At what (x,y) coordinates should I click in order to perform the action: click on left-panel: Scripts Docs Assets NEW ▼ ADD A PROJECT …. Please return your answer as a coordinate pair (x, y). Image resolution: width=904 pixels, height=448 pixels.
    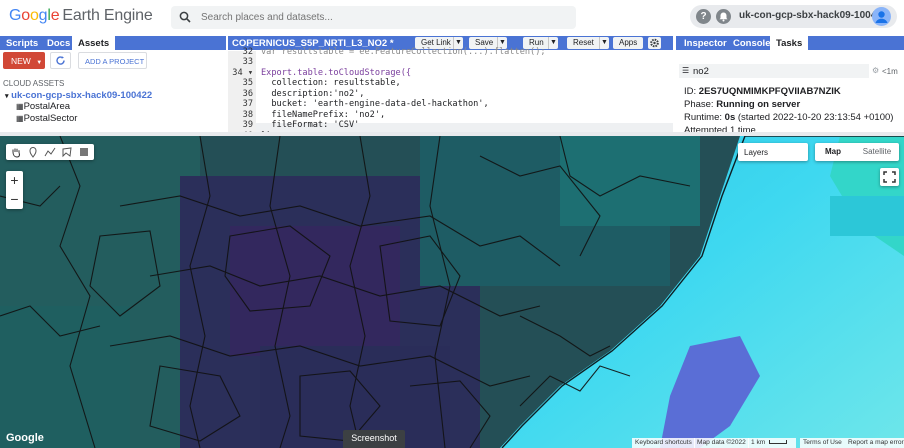
    Looking at the image, I should click on (113, 83).